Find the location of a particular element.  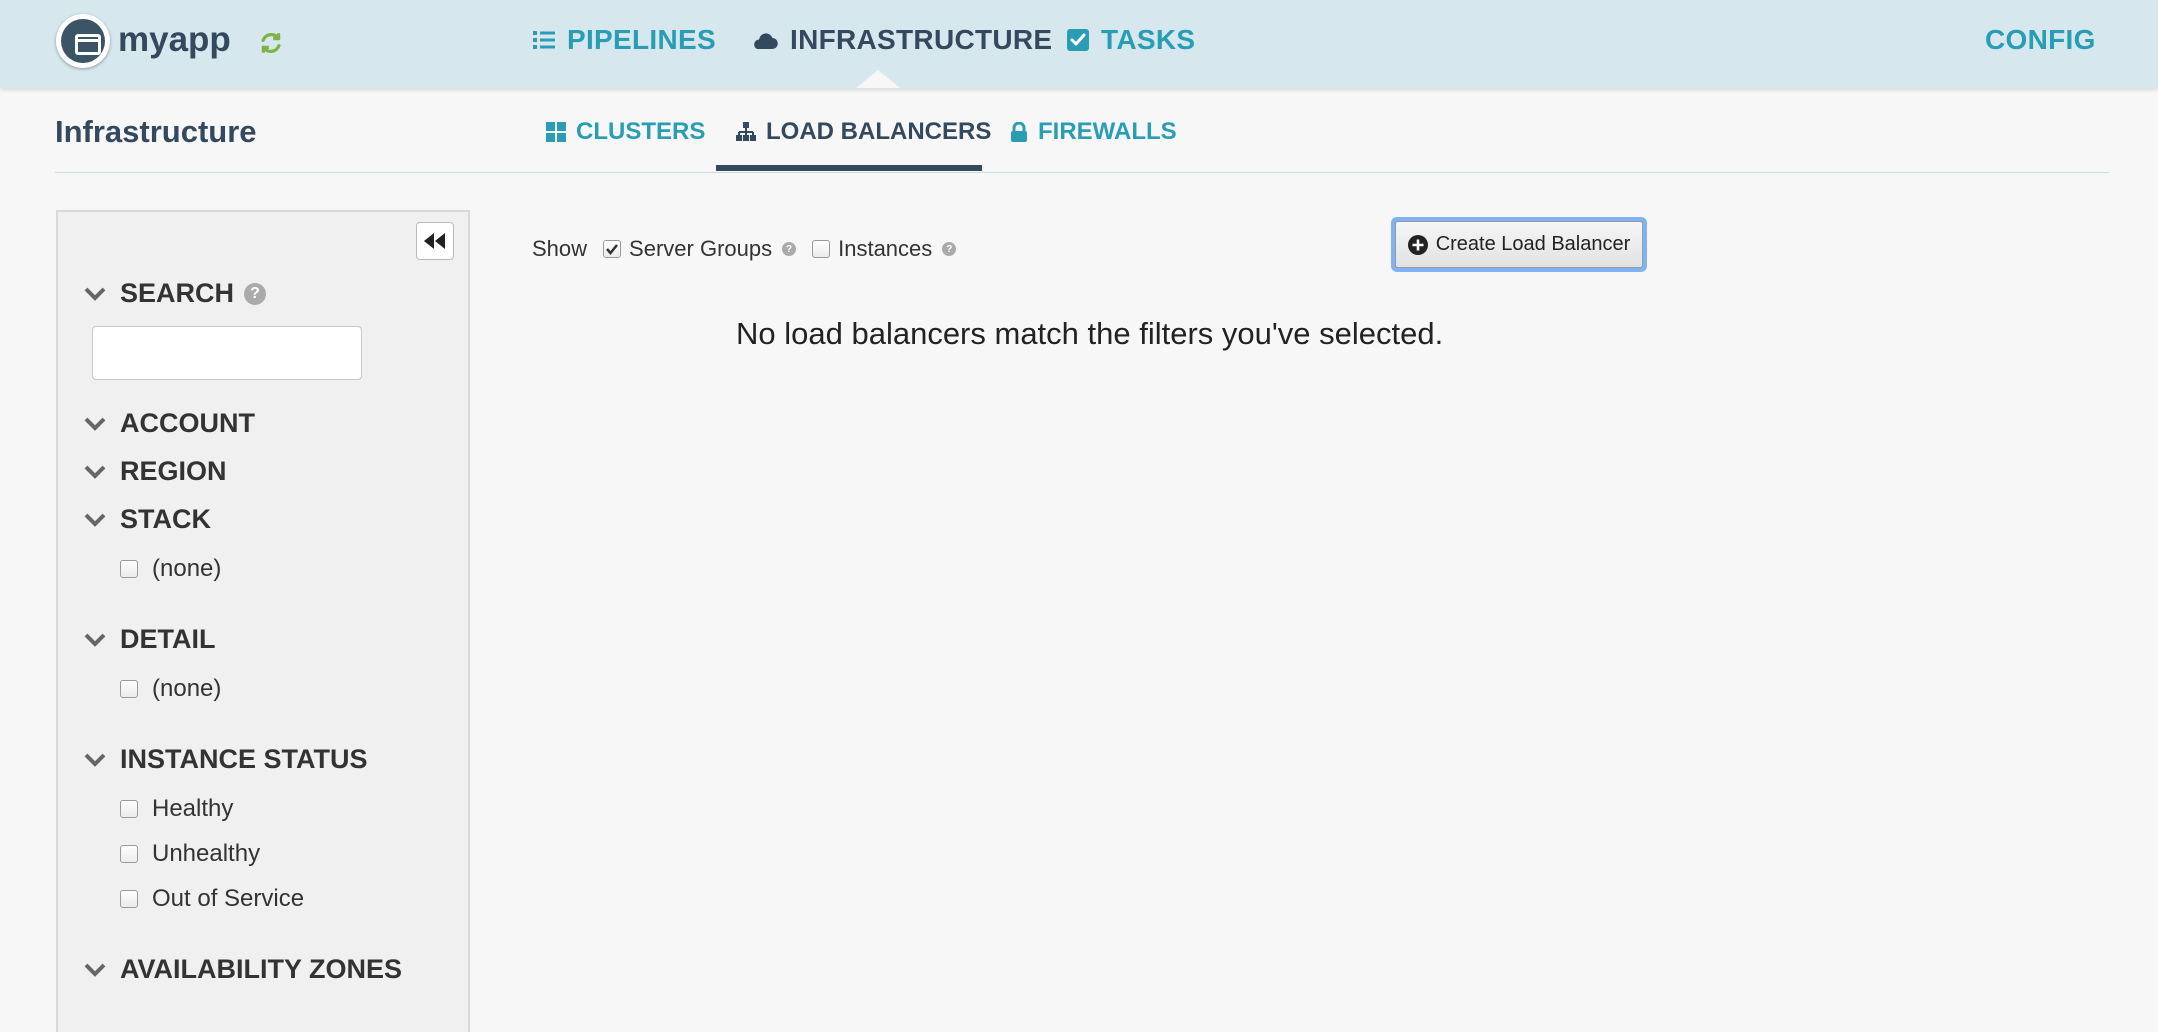

filter-search-heading: SEARCH ? is located at coordinates (175, 293).